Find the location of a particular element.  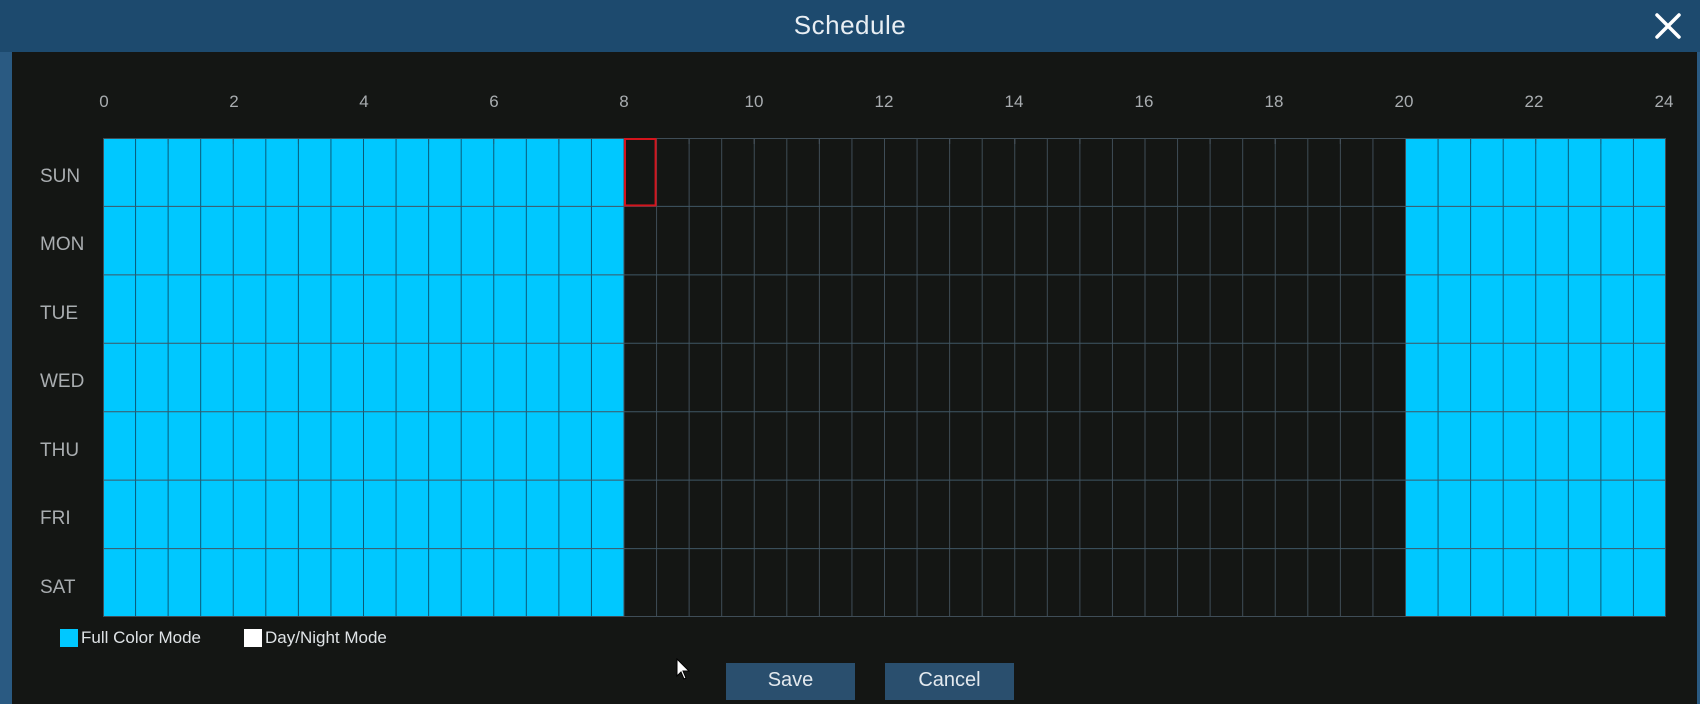

legend-full-color: Full Color Mode is located at coordinates (130, 638).